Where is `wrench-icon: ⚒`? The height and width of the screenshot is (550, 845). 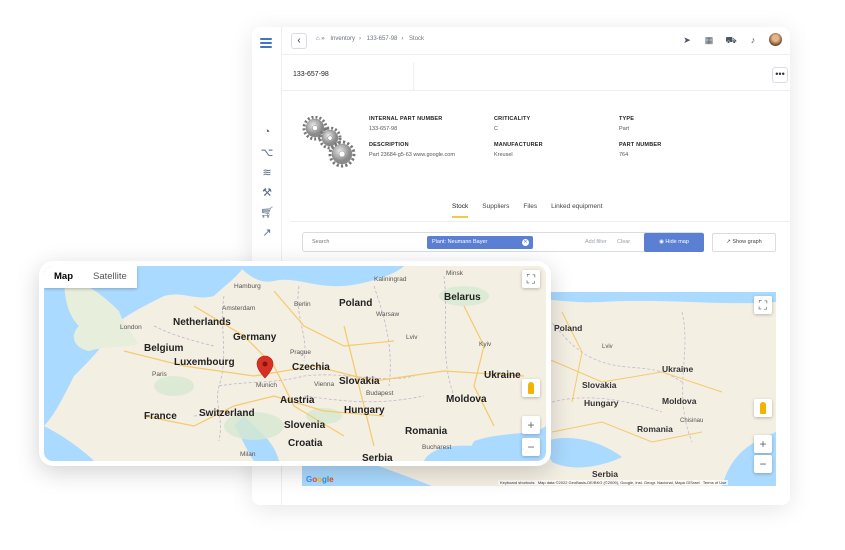
wrench-icon: ⚒ is located at coordinates (267, 192).